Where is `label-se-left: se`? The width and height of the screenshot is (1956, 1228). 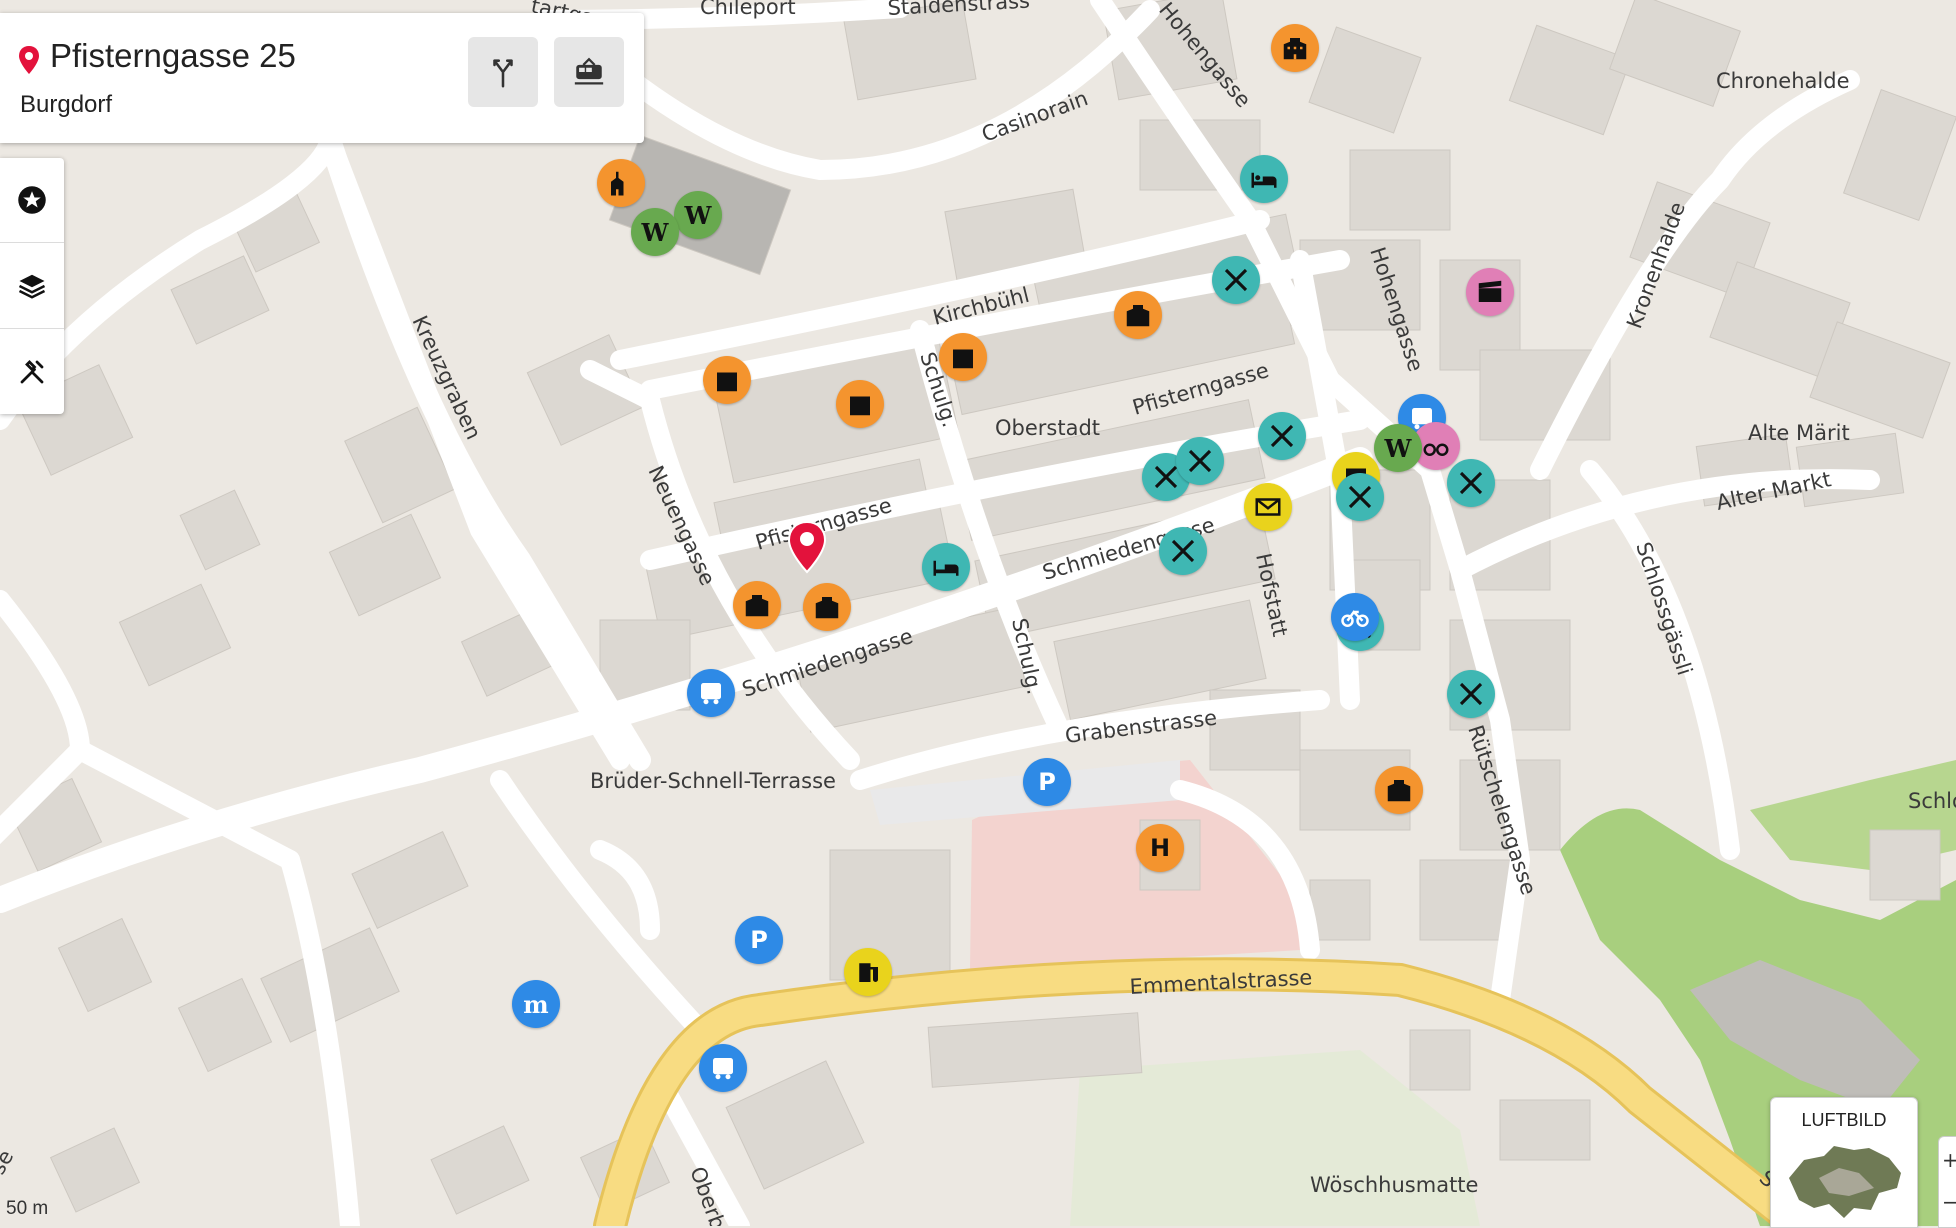
label-se-left: se is located at coordinates (9, 1162).